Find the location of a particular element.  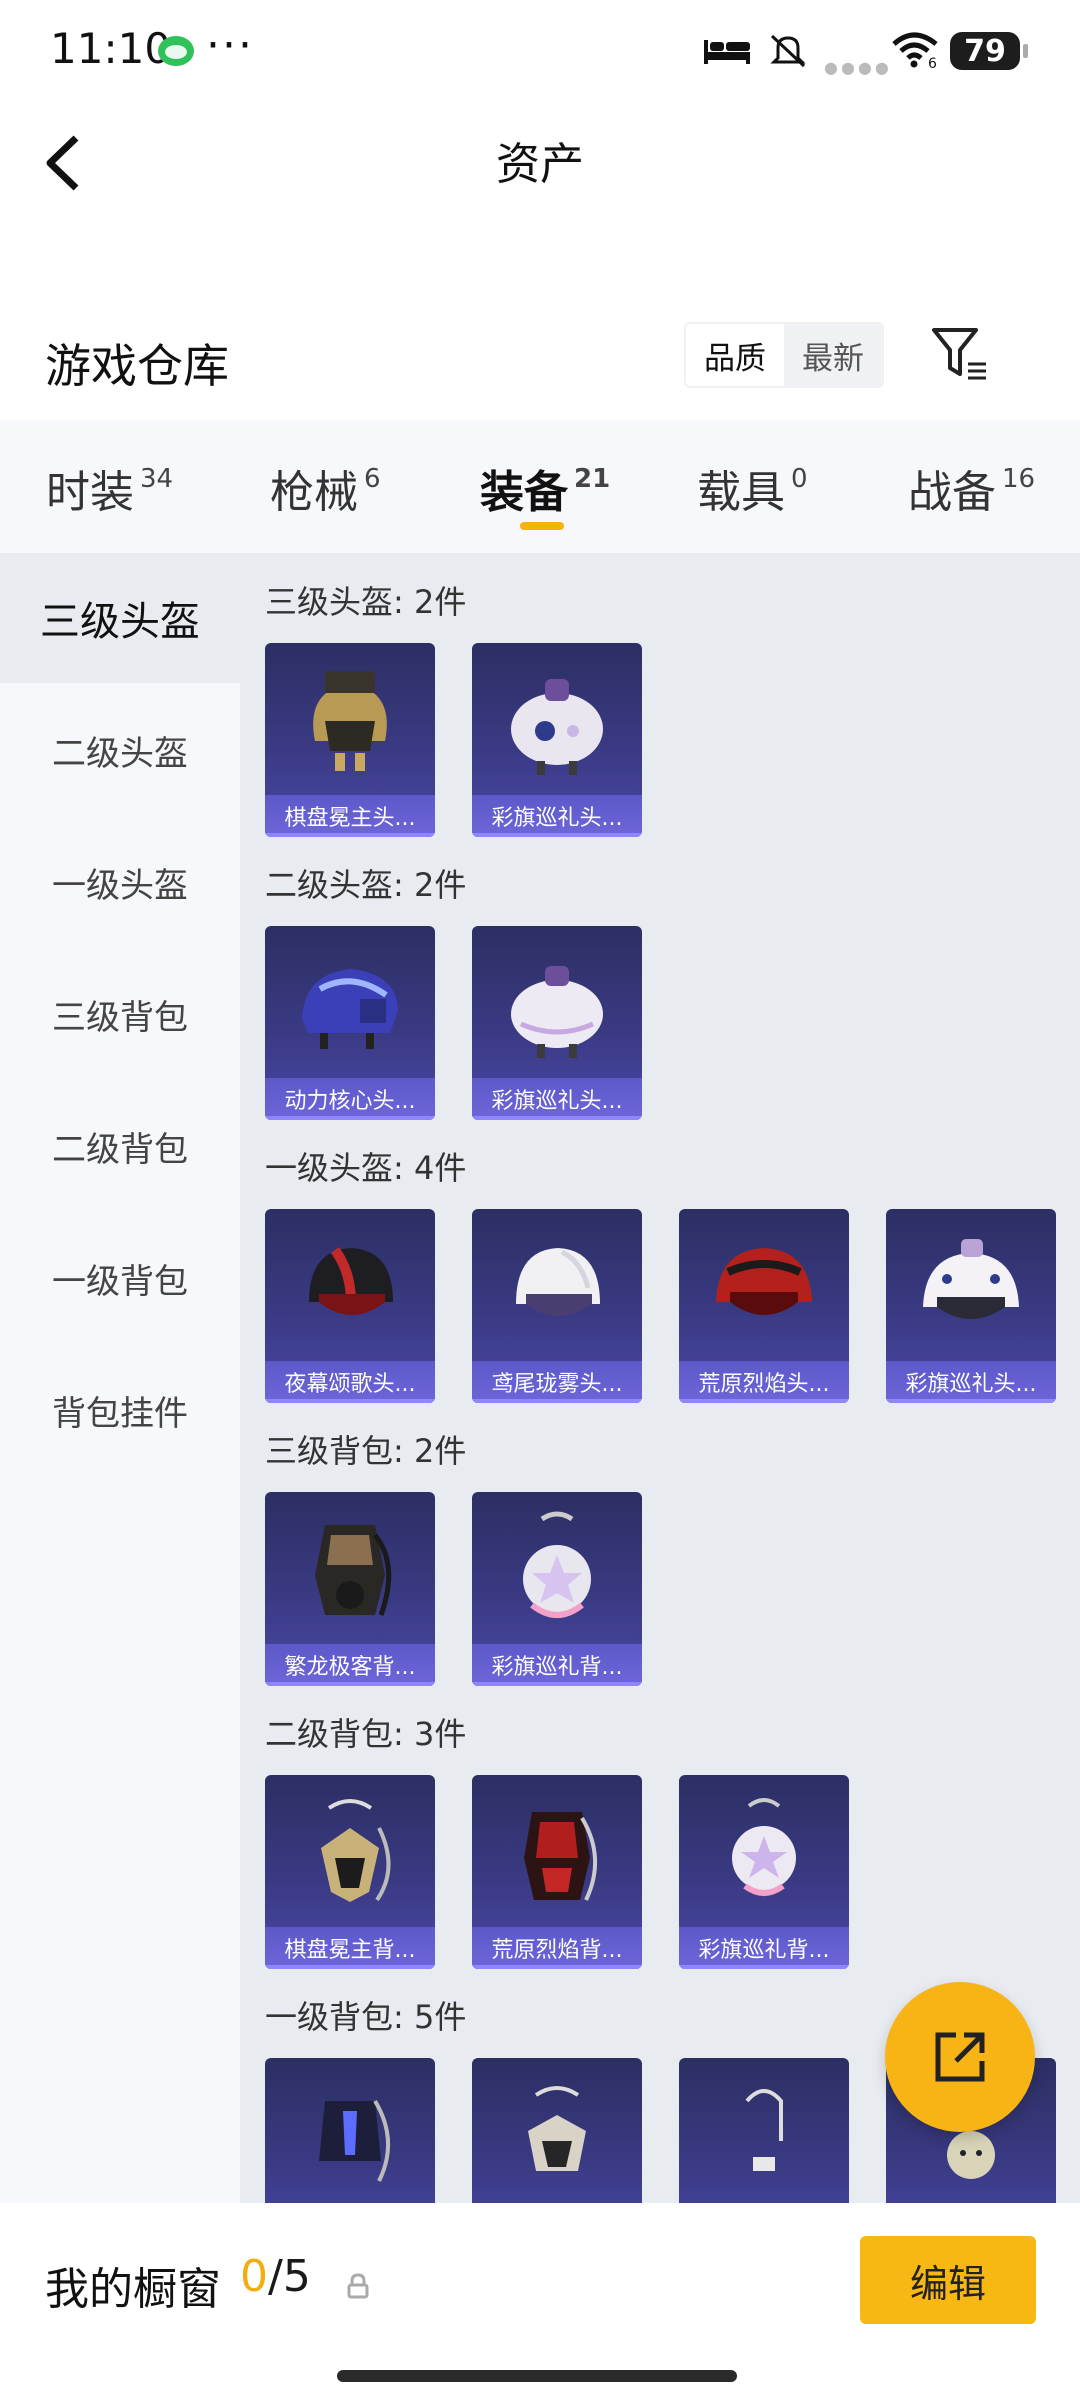

wifi-icon: 6 is located at coordinates (915, 51).